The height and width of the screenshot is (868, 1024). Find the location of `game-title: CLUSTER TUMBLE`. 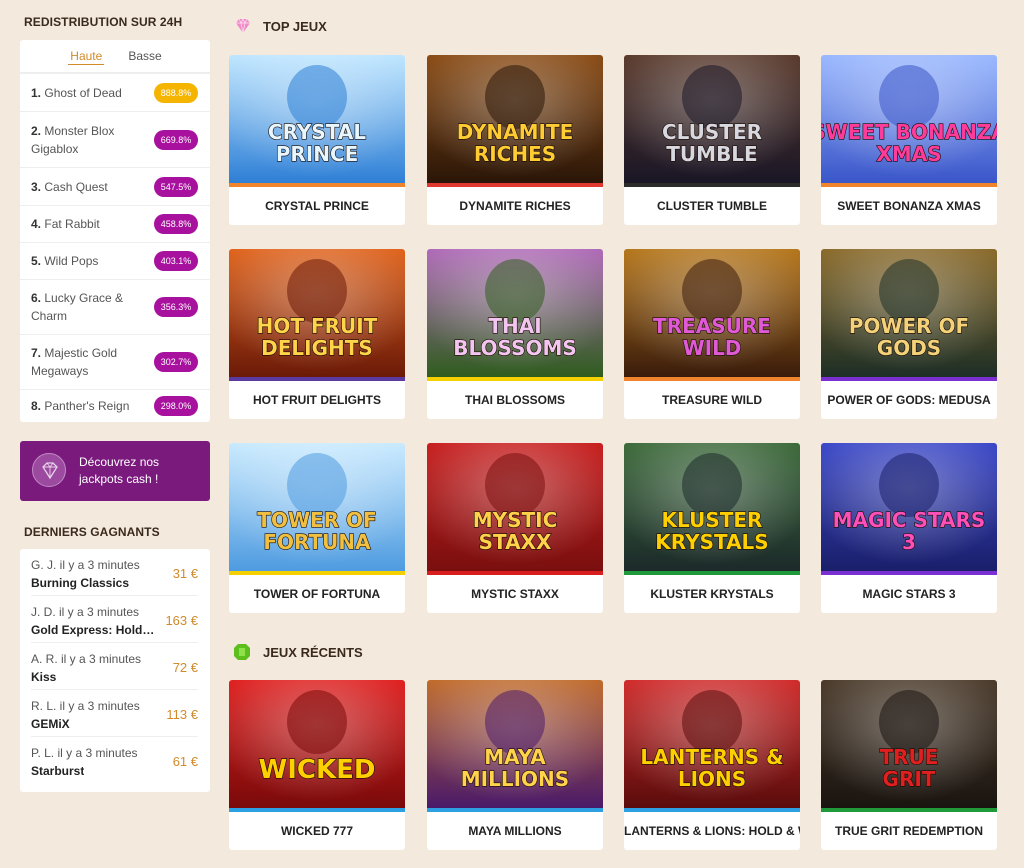

game-title: CLUSTER TUMBLE is located at coordinates (712, 206).